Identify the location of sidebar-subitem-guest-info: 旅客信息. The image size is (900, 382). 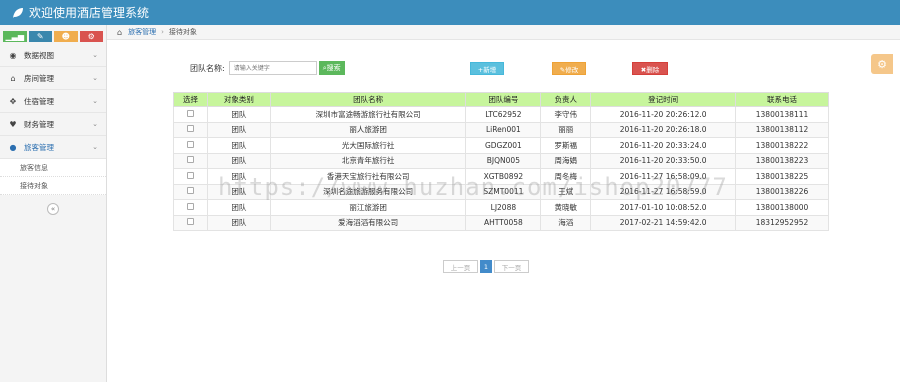
(53, 168).